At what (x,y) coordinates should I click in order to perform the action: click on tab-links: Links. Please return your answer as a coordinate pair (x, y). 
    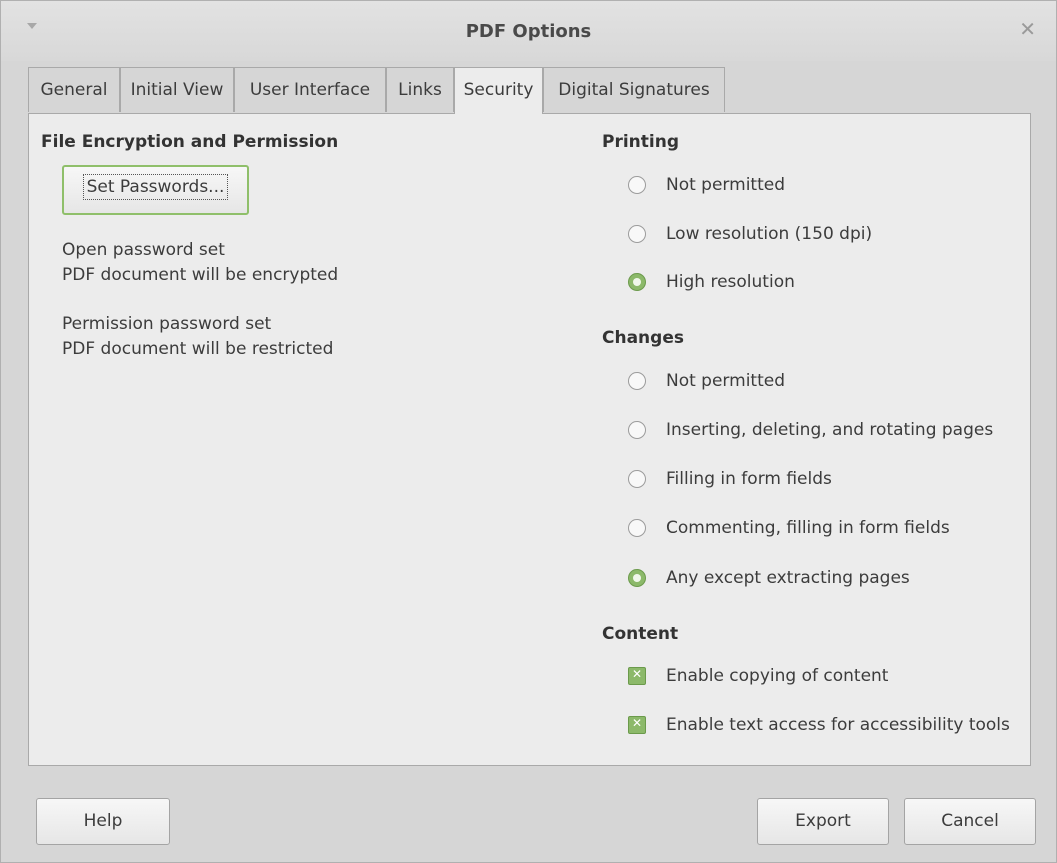
    Looking at the image, I should click on (420, 89).